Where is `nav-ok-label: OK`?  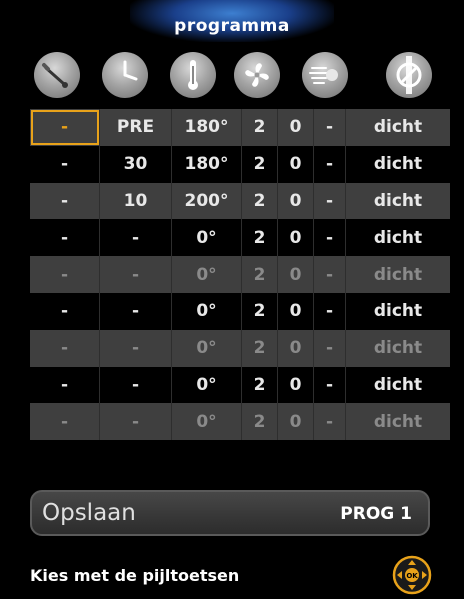 nav-ok-label: OK is located at coordinates (412, 576).